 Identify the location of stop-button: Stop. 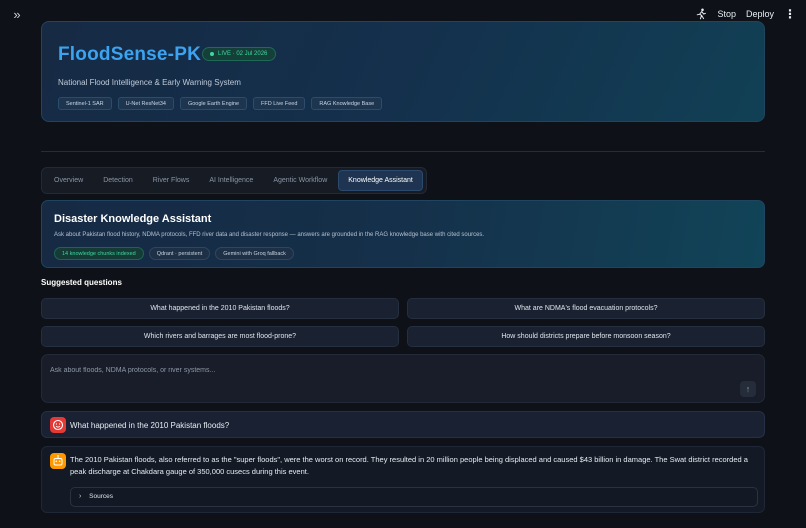
(726, 14).